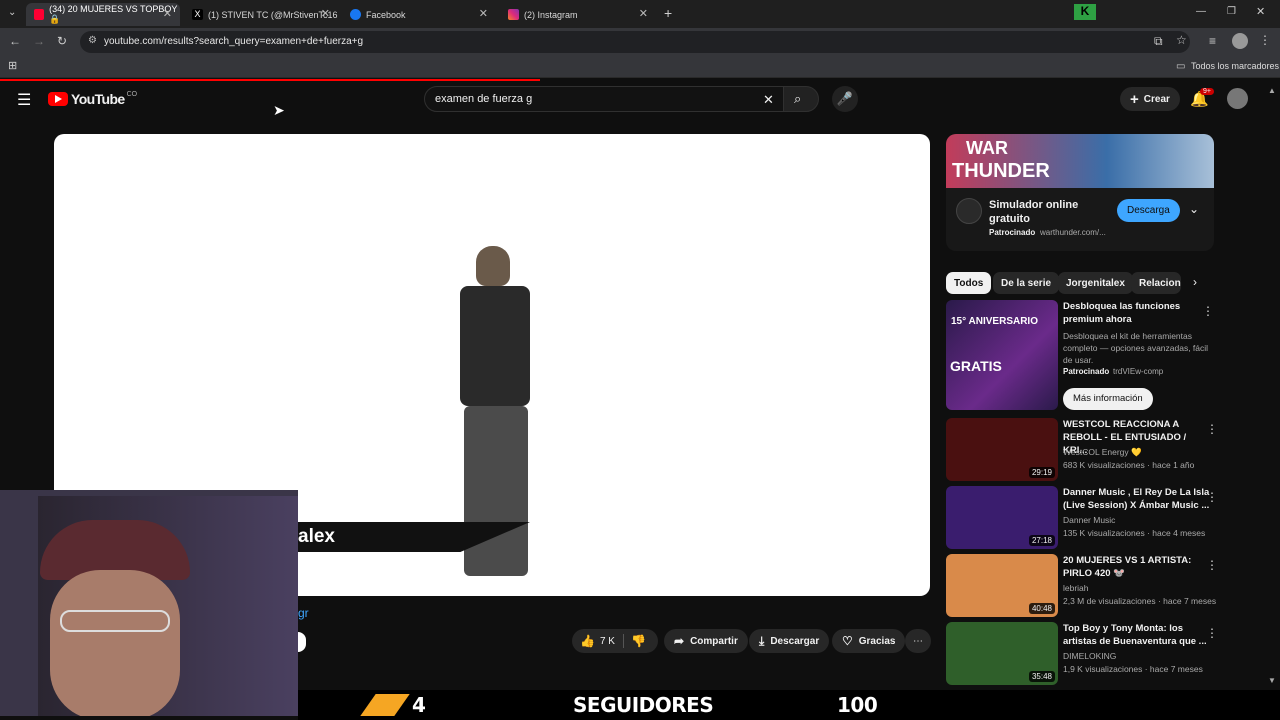 Image resolution: width=1280 pixels, height=720 pixels. I want to click on thanks-button: ♡ Gracias, so click(869, 641).